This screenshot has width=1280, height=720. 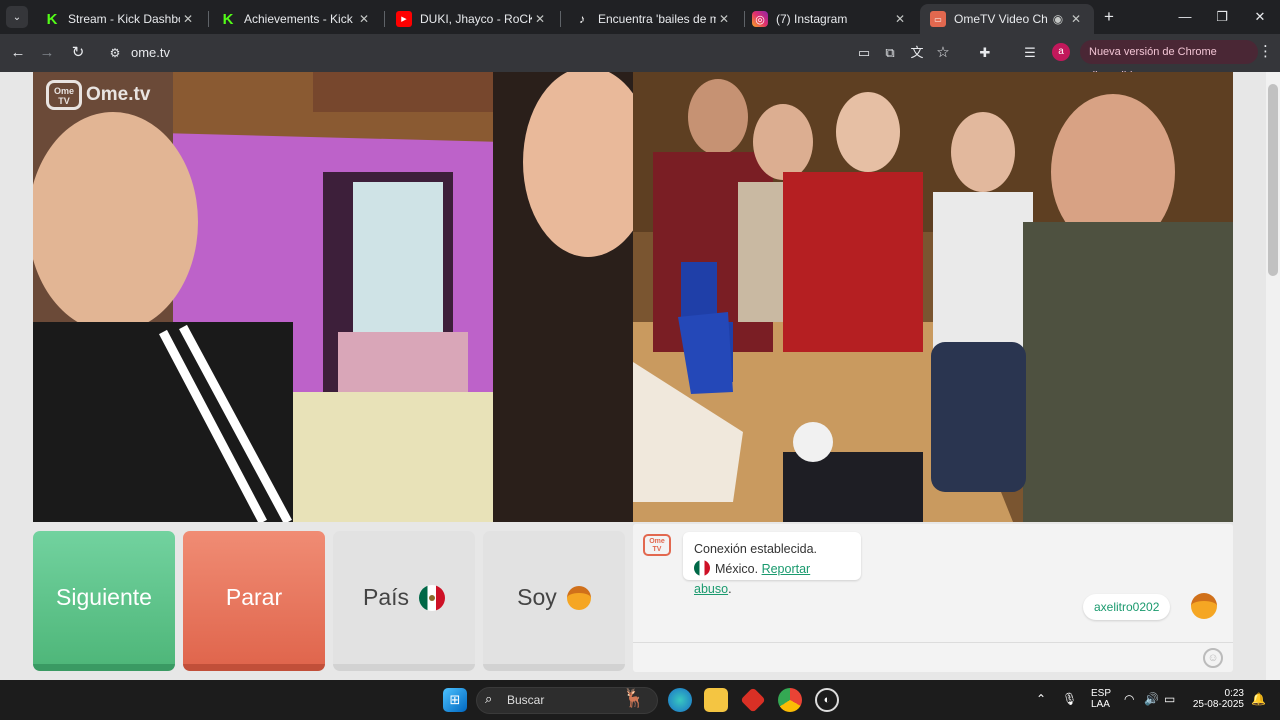 What do you see at coordinates (1030, 53) in the screenshot?
I see `reading-list-icon: ☰` at bounding box center [1030, 53].